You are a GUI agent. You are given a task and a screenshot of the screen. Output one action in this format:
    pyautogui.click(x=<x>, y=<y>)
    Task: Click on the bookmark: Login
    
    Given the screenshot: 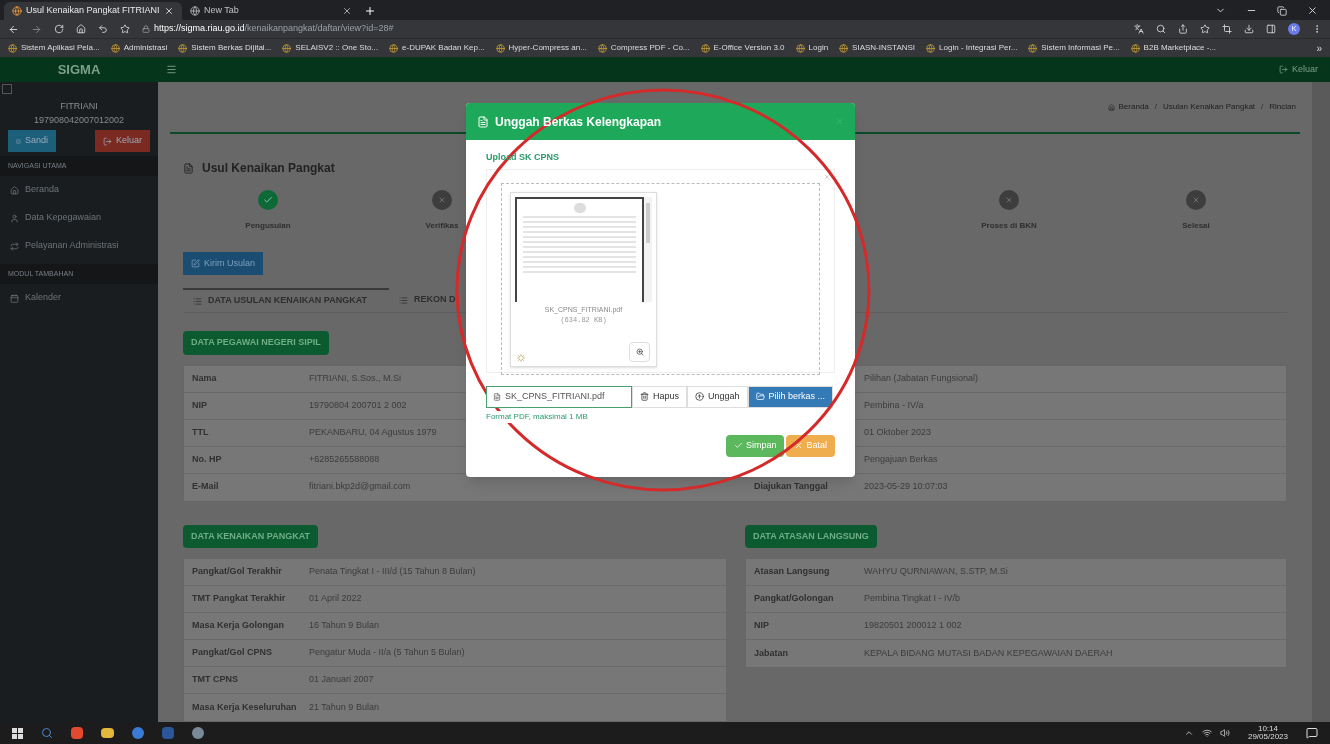 What is the action you would take?
    pyautogui.click(x=812, y=48)
    